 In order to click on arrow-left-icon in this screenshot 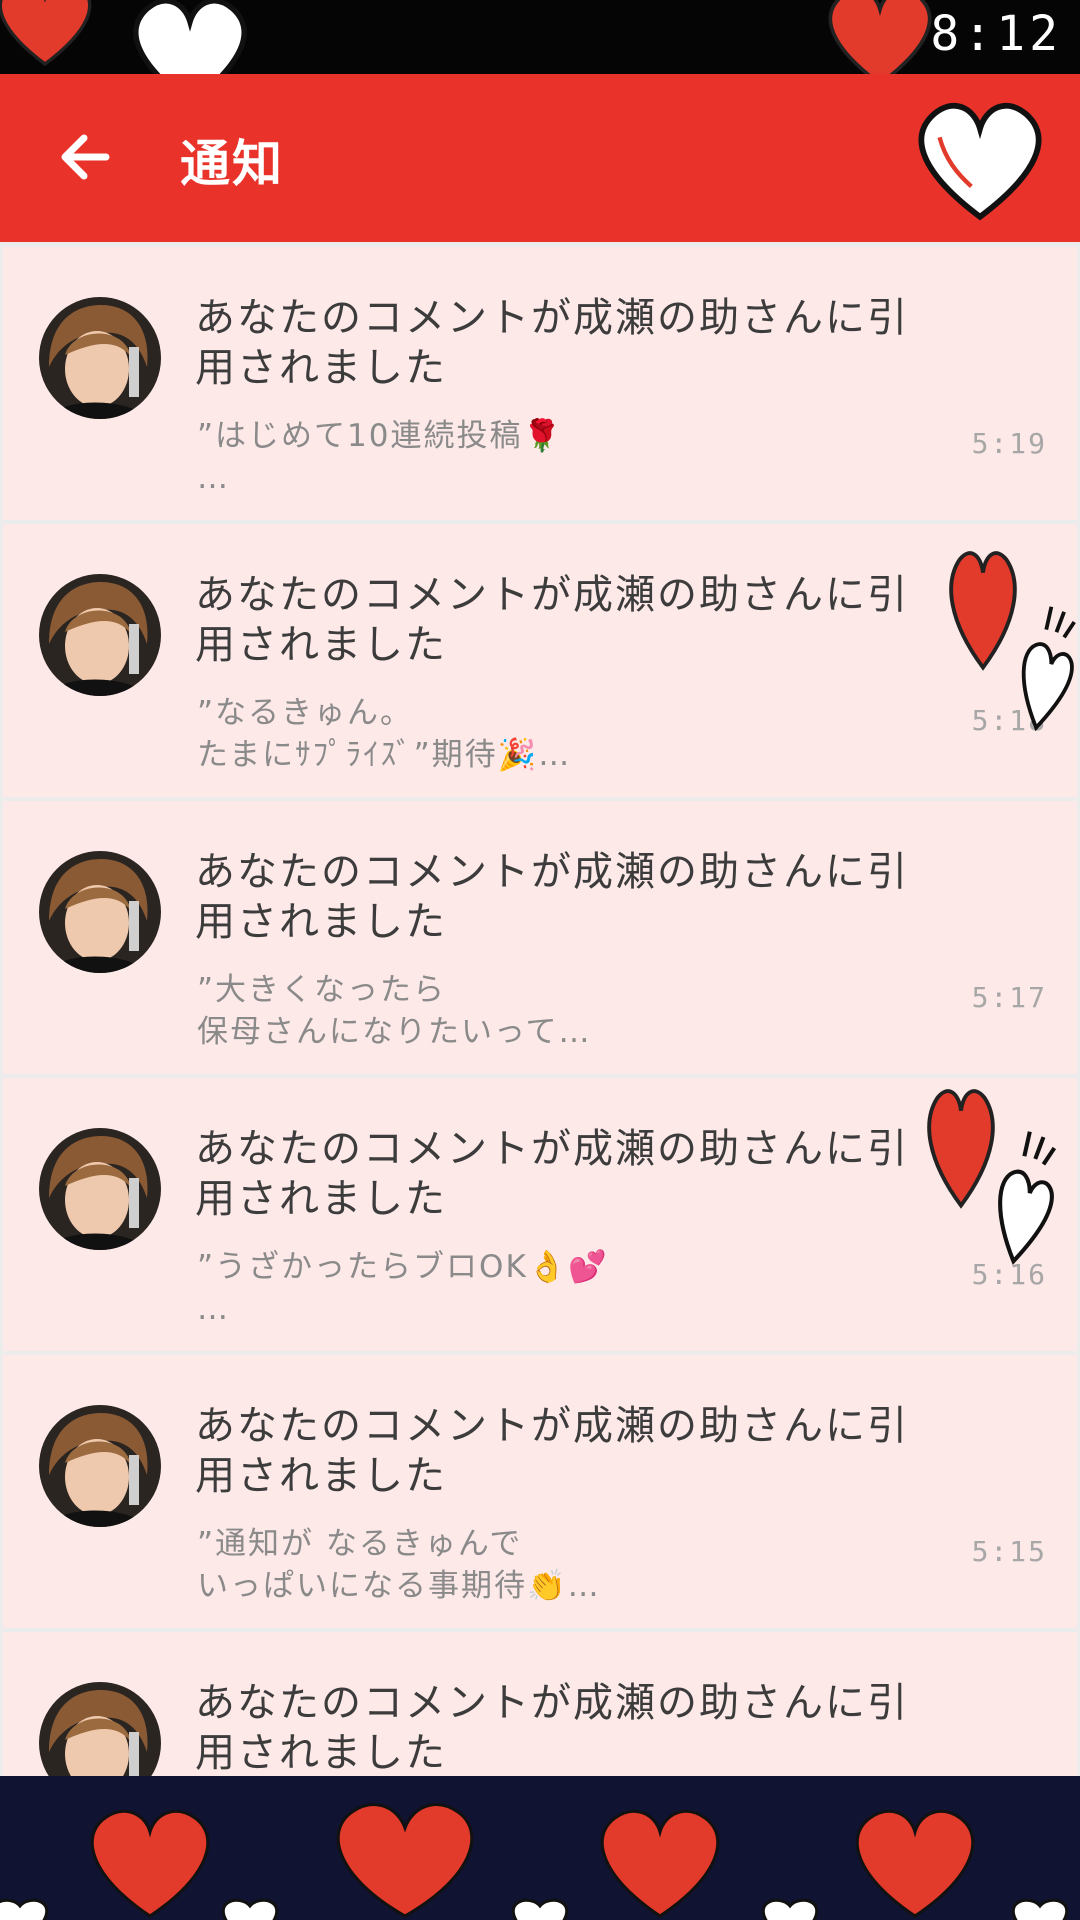, I will do `click(85, 157)`.